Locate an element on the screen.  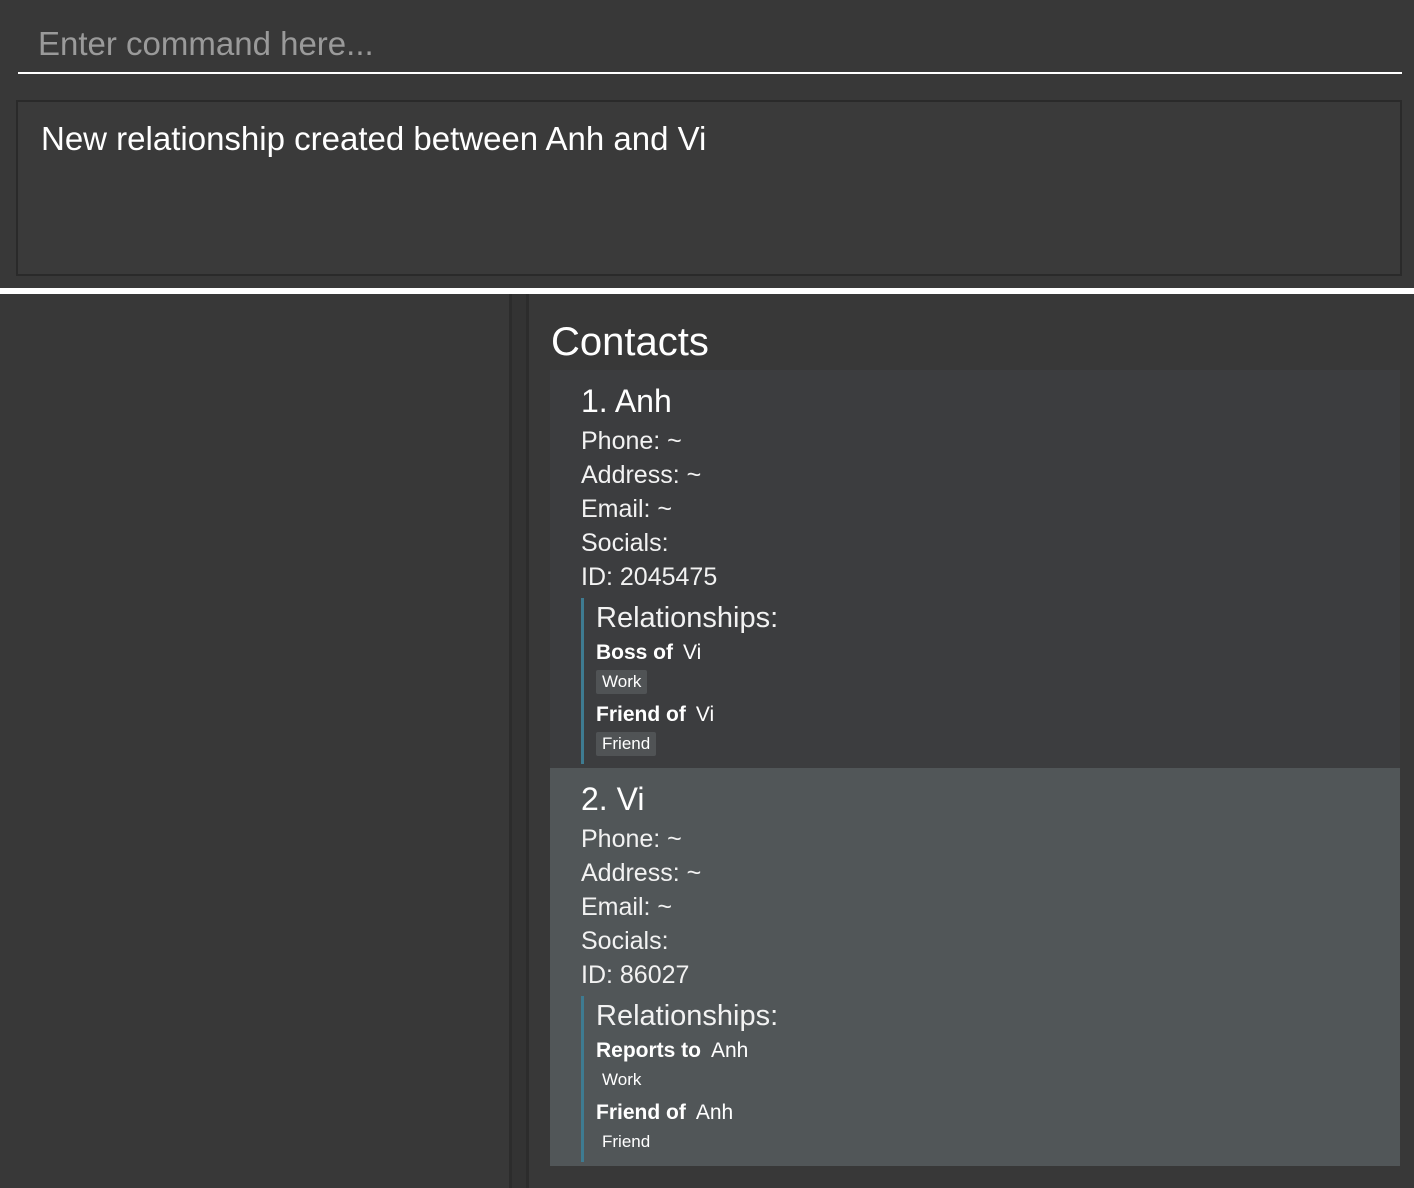
contact-name: 1. Anh is located at coordinates (626, 401).